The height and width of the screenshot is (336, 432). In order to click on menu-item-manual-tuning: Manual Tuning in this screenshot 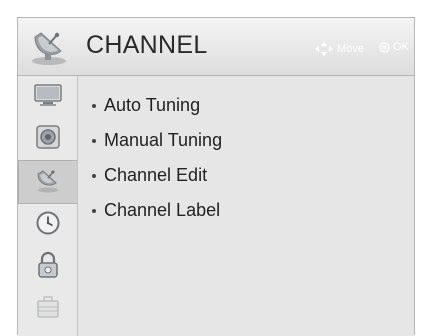, I will do `click(157, 140)`.